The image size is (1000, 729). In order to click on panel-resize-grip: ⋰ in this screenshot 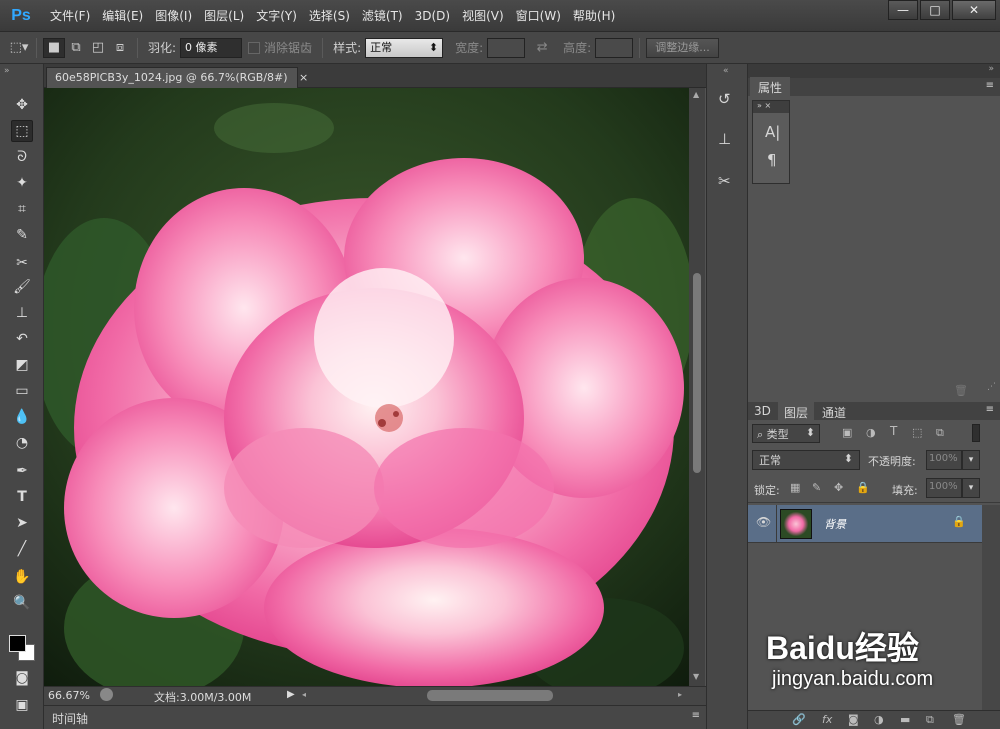, I will do `click(991, 387)`.